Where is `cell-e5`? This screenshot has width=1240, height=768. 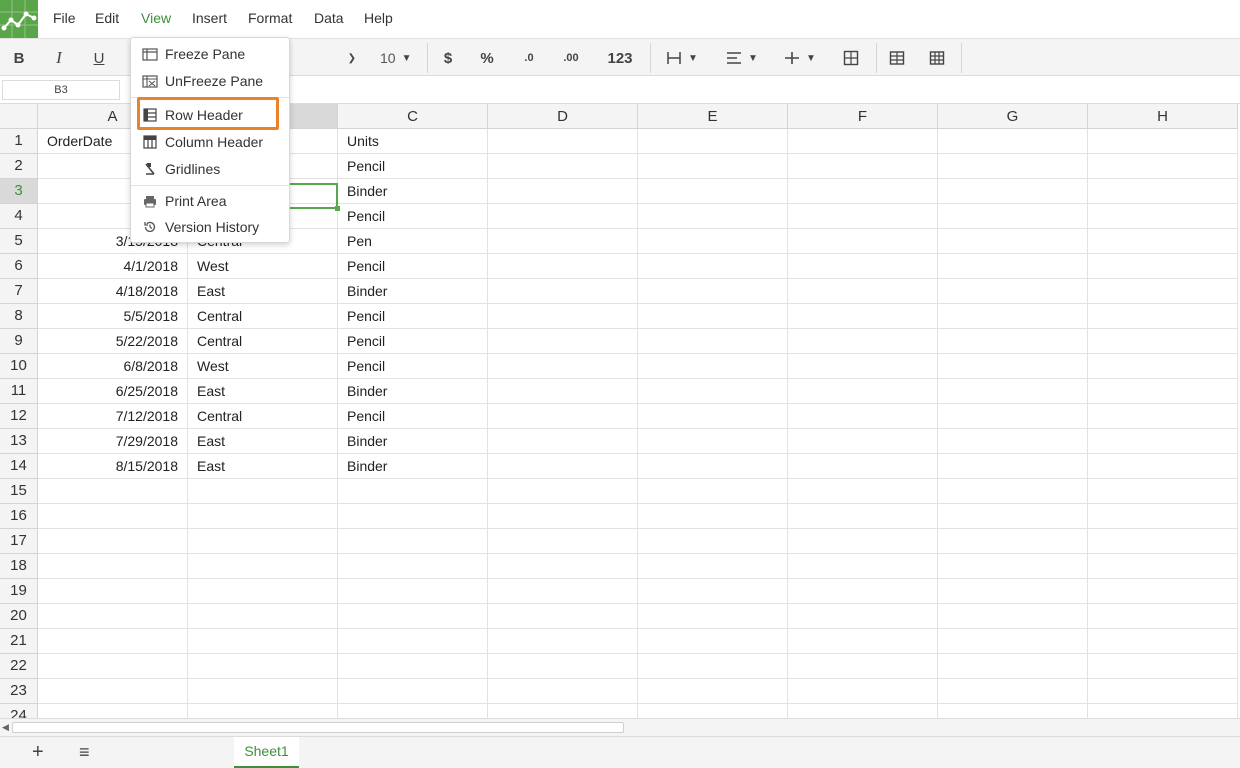 cell-e5 is located at coordinates (713, 241).